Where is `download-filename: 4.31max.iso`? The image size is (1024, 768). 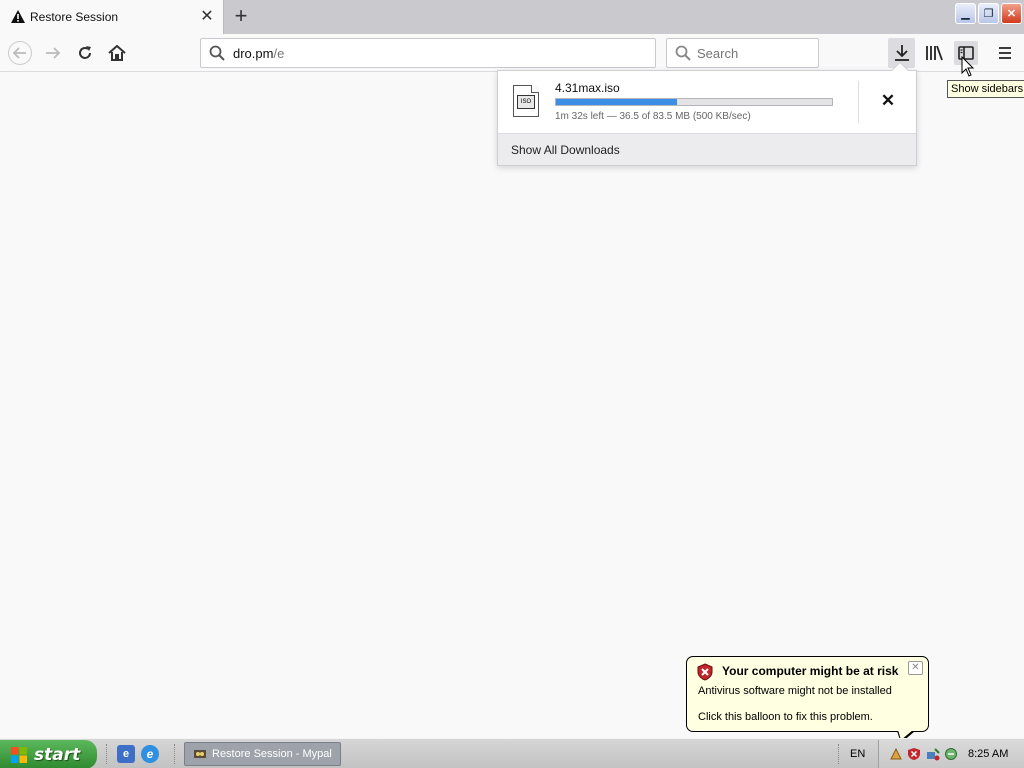
download-filename: 4.31max.iso is located at coordinates (587, 88).